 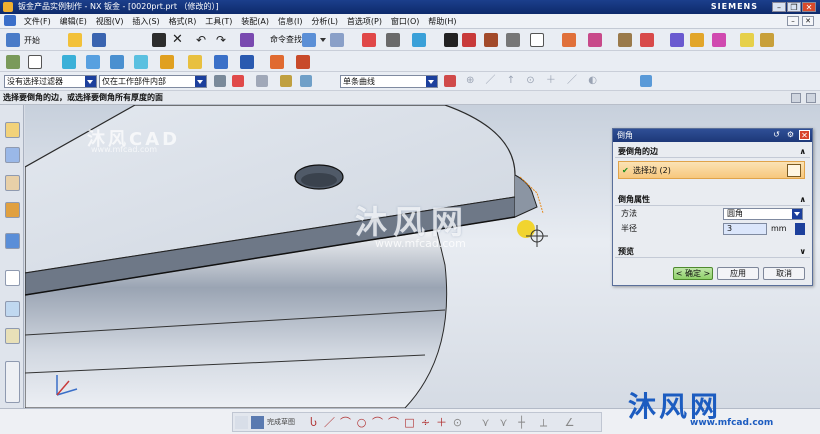 What do you see at coordinates (804, 135) in the screenshot?
I see `close-icon: ✕` at bounding box center [804, 135].